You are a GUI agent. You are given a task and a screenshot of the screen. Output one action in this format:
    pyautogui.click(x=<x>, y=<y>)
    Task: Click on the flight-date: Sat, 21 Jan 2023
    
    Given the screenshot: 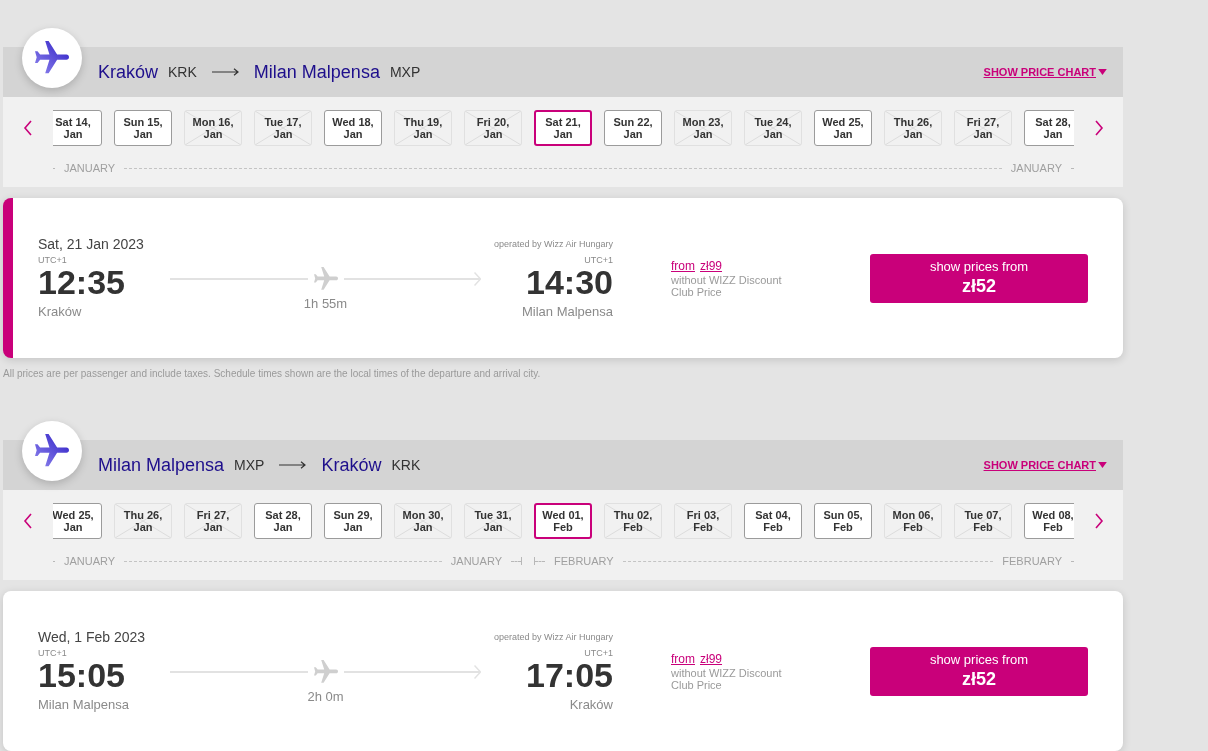 What is the action you would take?
    pyautogui.click(x=91, y=244)
    